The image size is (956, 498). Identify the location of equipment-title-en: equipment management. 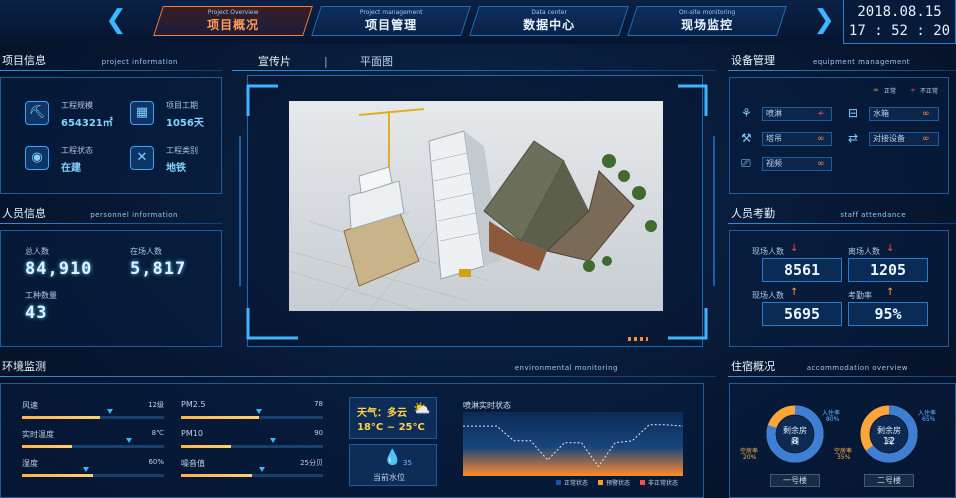
(861, 62).